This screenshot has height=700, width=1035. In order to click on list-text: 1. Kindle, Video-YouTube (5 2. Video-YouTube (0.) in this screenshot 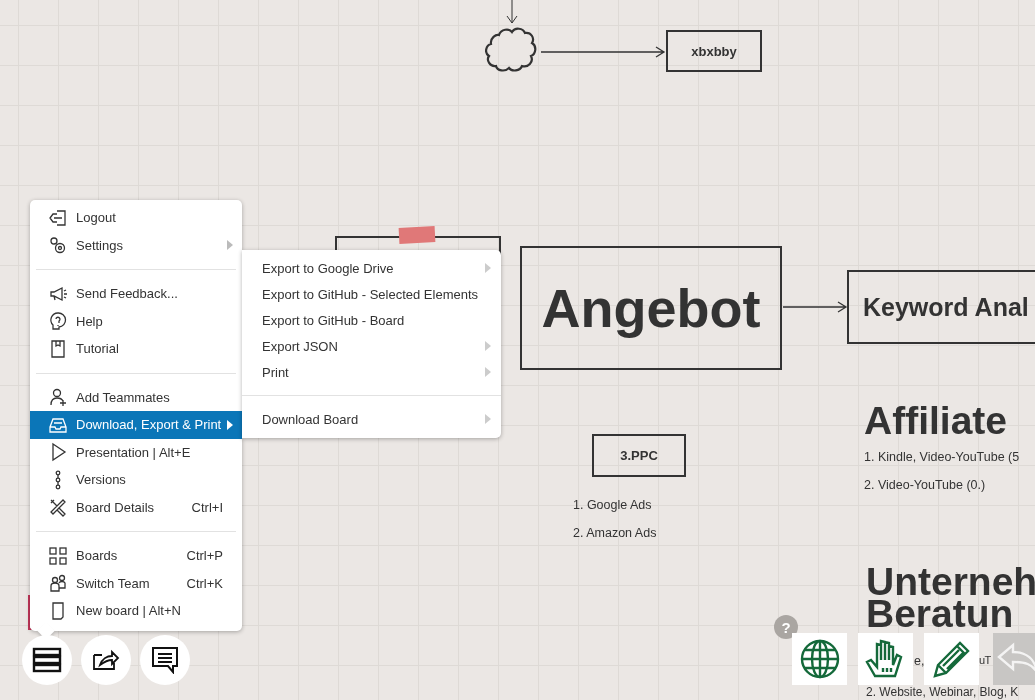, I will do `click(942, 471)`.